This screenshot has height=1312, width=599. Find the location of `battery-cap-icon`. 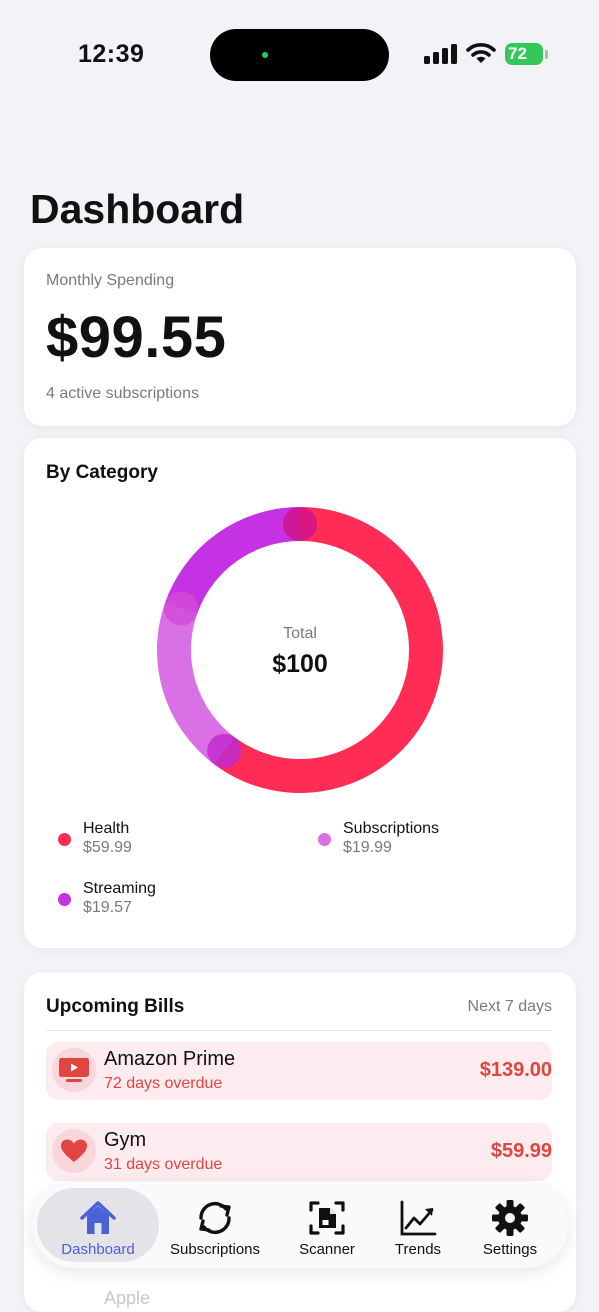

battery-cap-icon is located at coordinates (546, 54).